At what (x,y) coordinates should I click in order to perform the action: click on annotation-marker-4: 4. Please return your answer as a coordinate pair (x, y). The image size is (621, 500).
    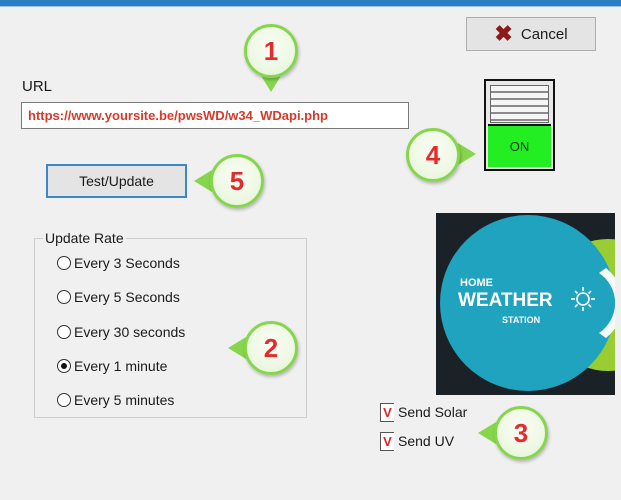
    Looking at the image, I should click on (433, 155).